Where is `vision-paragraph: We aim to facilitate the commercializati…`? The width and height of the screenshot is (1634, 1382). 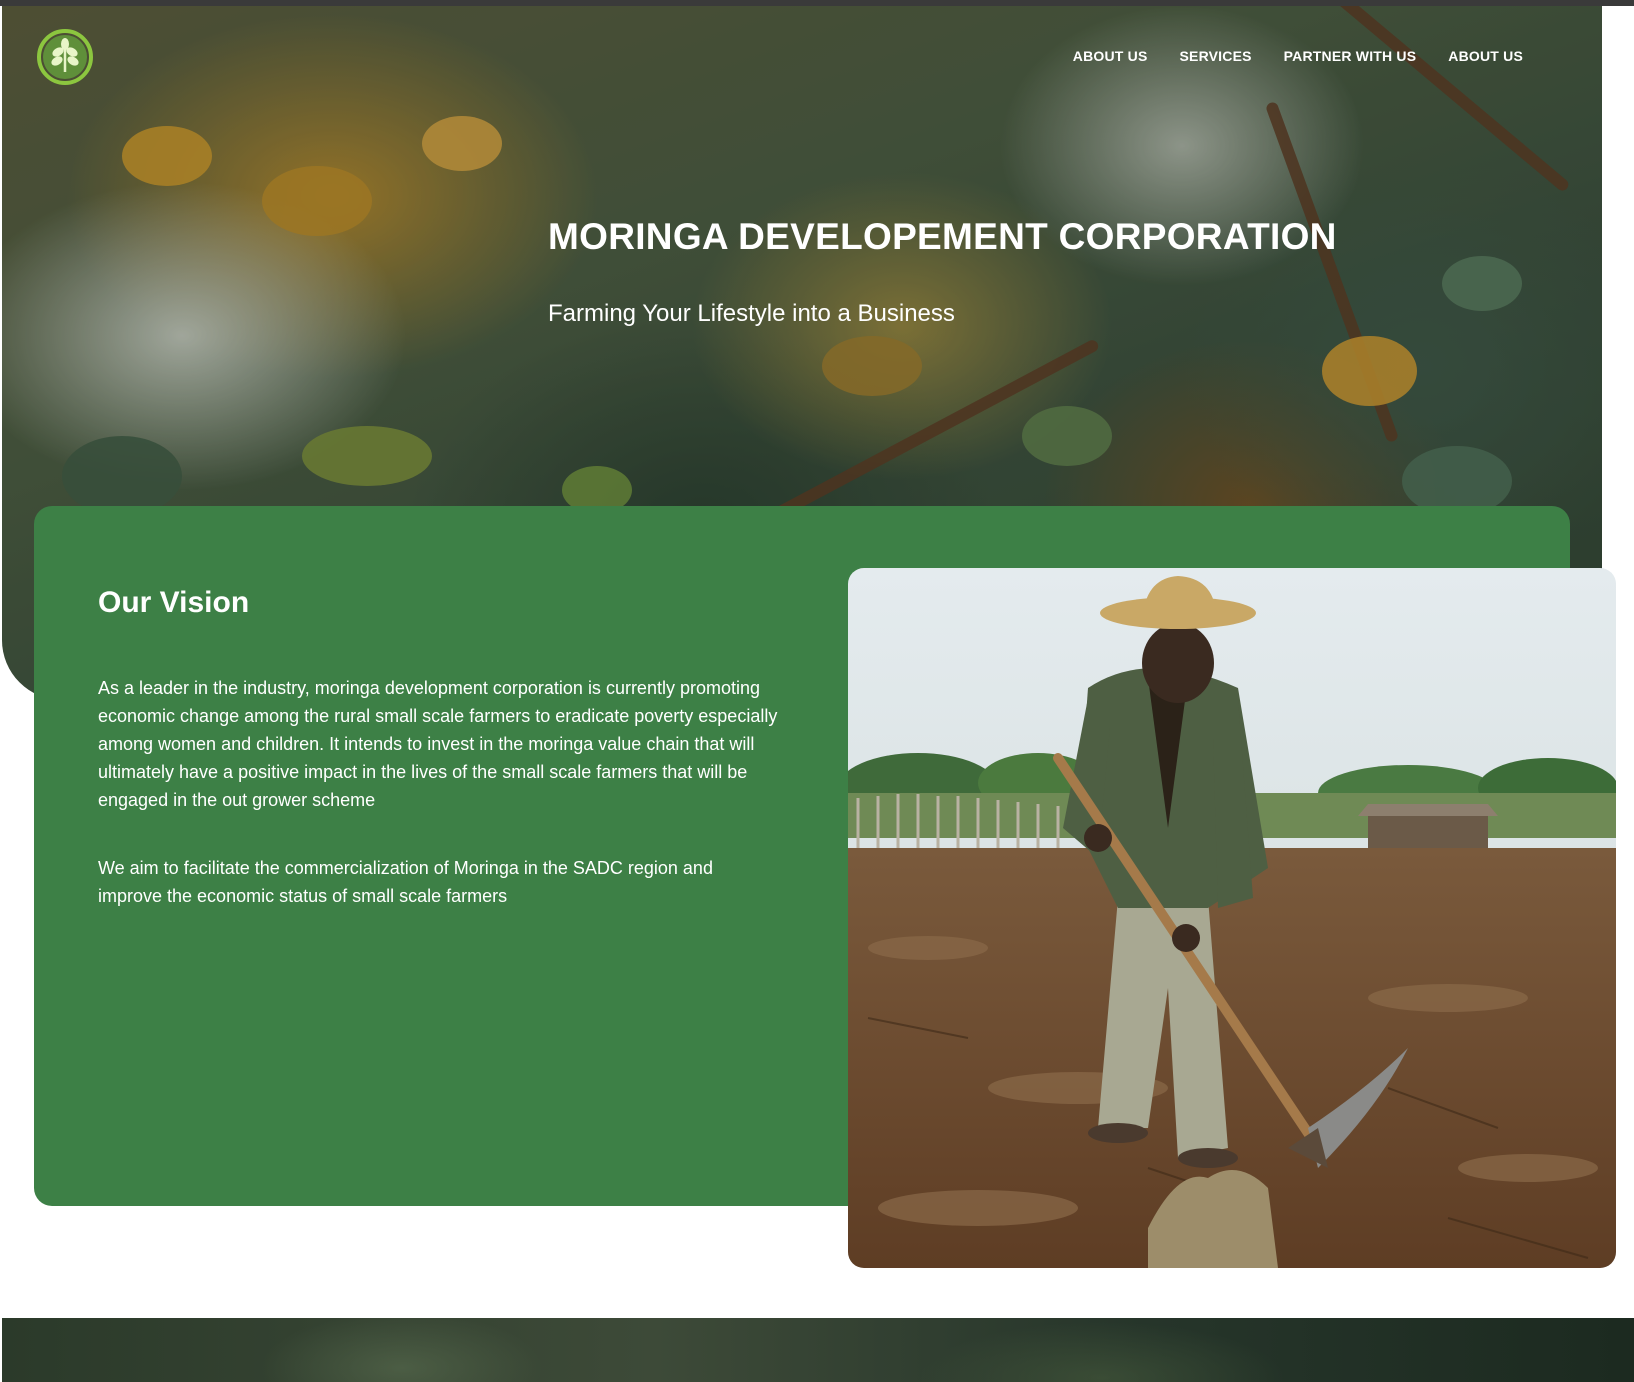 vision-paragraph: We aim to facilitate the commercializati… is located at coordinates (405, 882).